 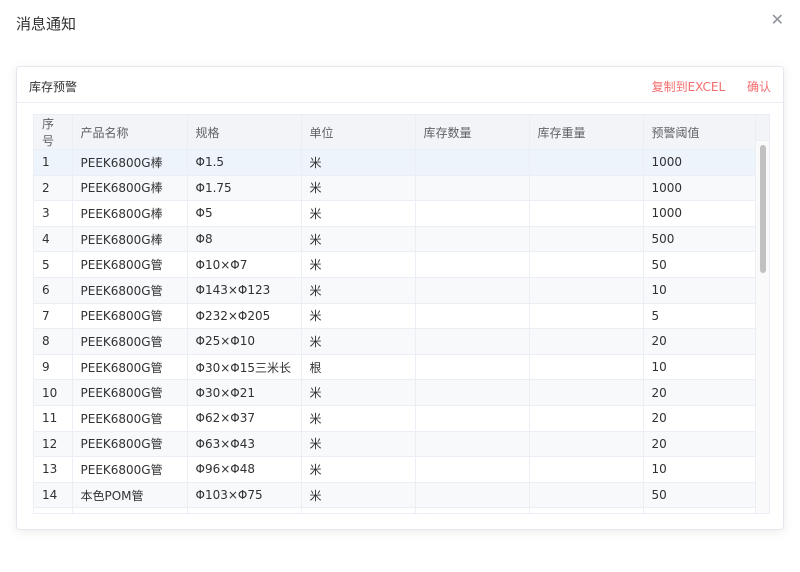 I want to click on column-header-product-name: 产品名称, so click(x=130, y=132).